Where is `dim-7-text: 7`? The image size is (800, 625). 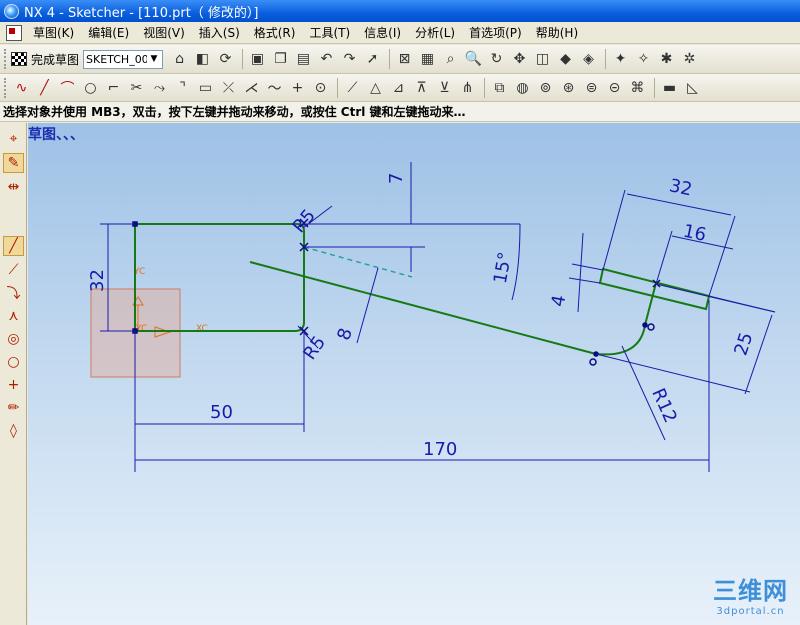
dim-7-text: 7 is located at coordinates (396, 178).